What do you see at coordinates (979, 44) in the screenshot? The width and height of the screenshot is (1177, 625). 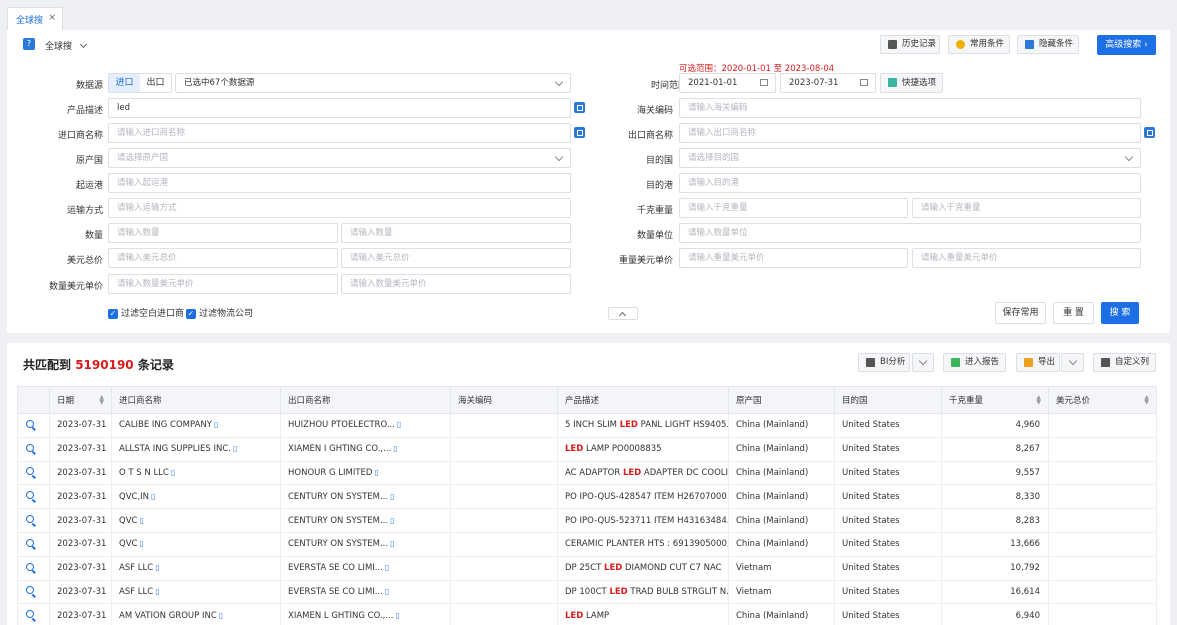 I see `common-conditions-button: 常用条件` at bounding box center [979, 44].